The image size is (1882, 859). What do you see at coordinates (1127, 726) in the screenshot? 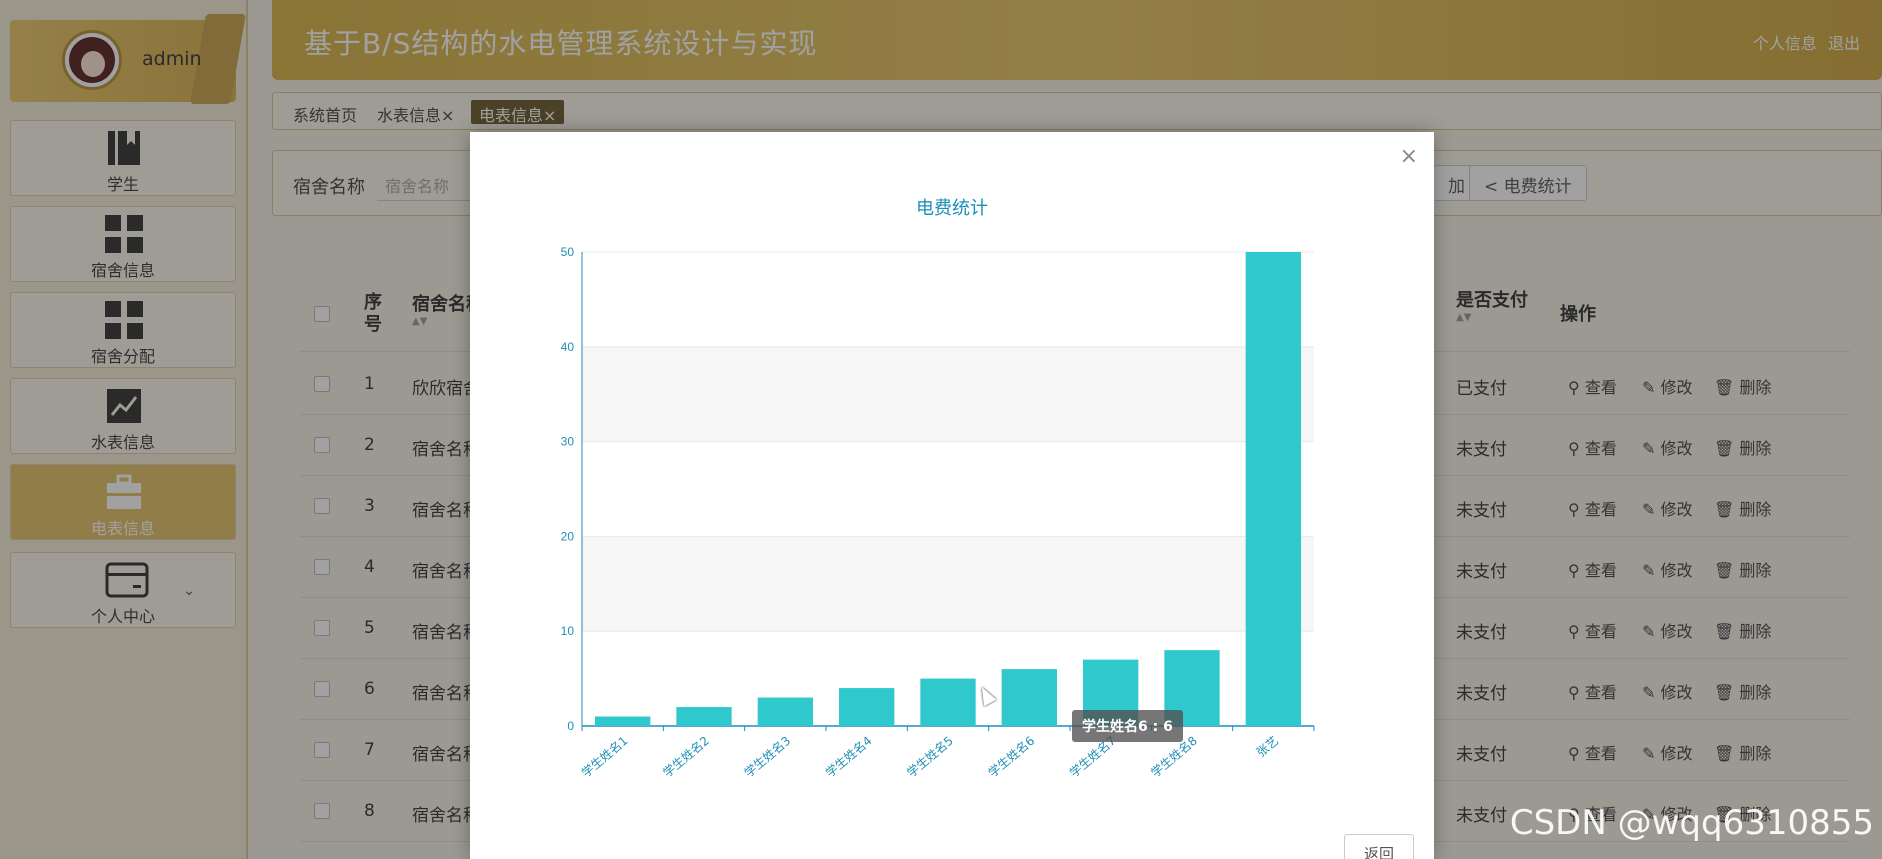
I see `chart-tooltip: 学生姓名6 : 6` at bounding box center [1127, 726].